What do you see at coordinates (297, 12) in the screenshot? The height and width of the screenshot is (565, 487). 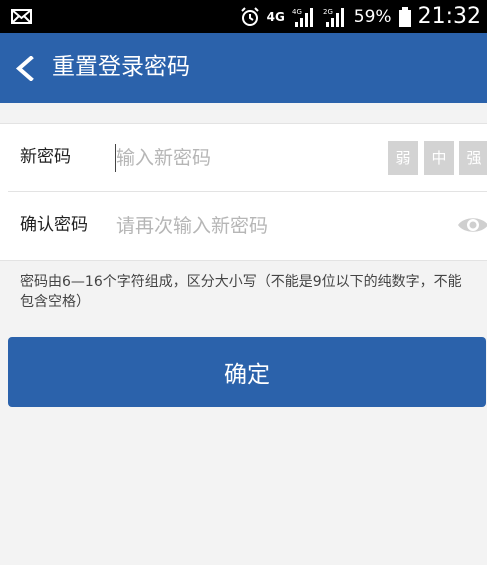 I see `signal-1-label: 4G` at bounding box center [297, 12].